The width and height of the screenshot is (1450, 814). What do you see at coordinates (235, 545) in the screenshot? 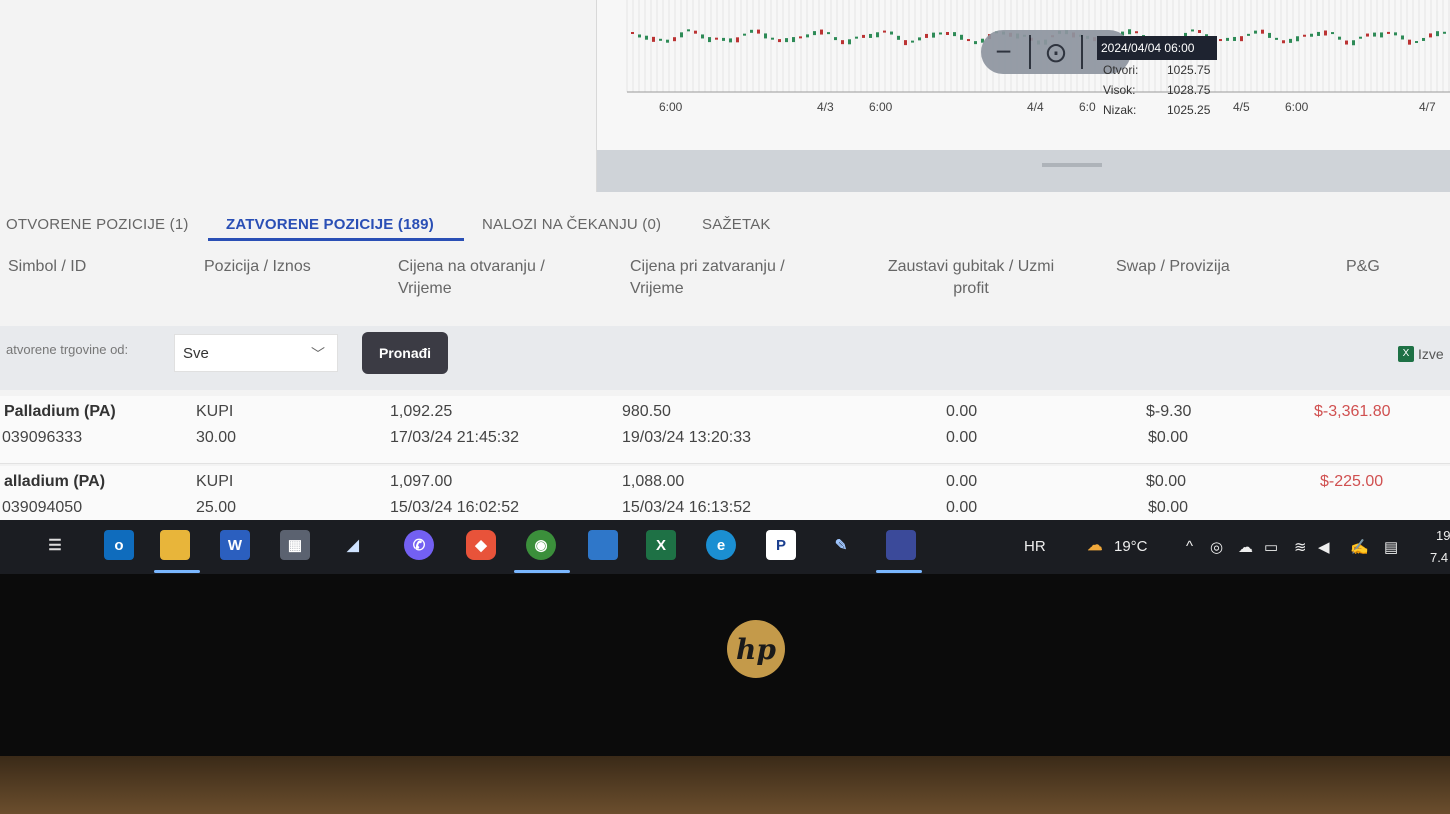
I see `word-icon: W` at bounding box center [235, 545].